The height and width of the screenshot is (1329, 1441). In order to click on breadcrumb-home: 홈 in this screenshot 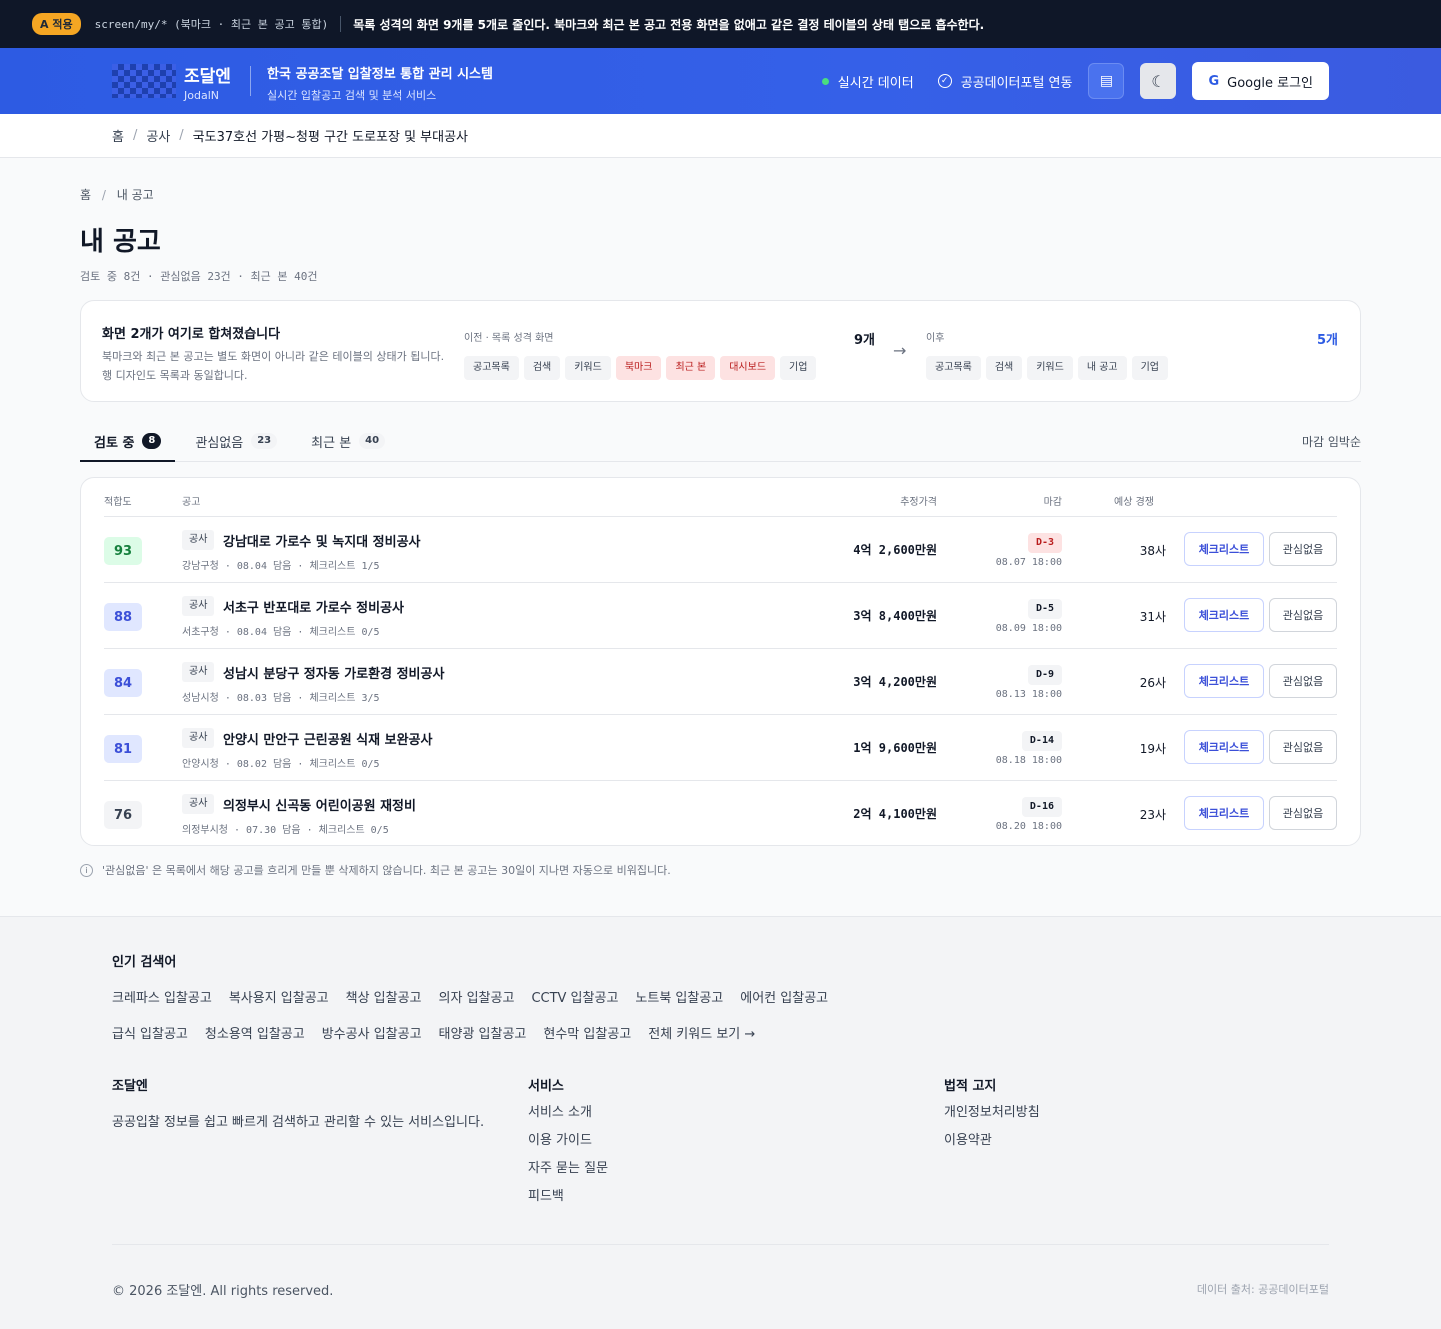, I will do `click(118, 135)`.